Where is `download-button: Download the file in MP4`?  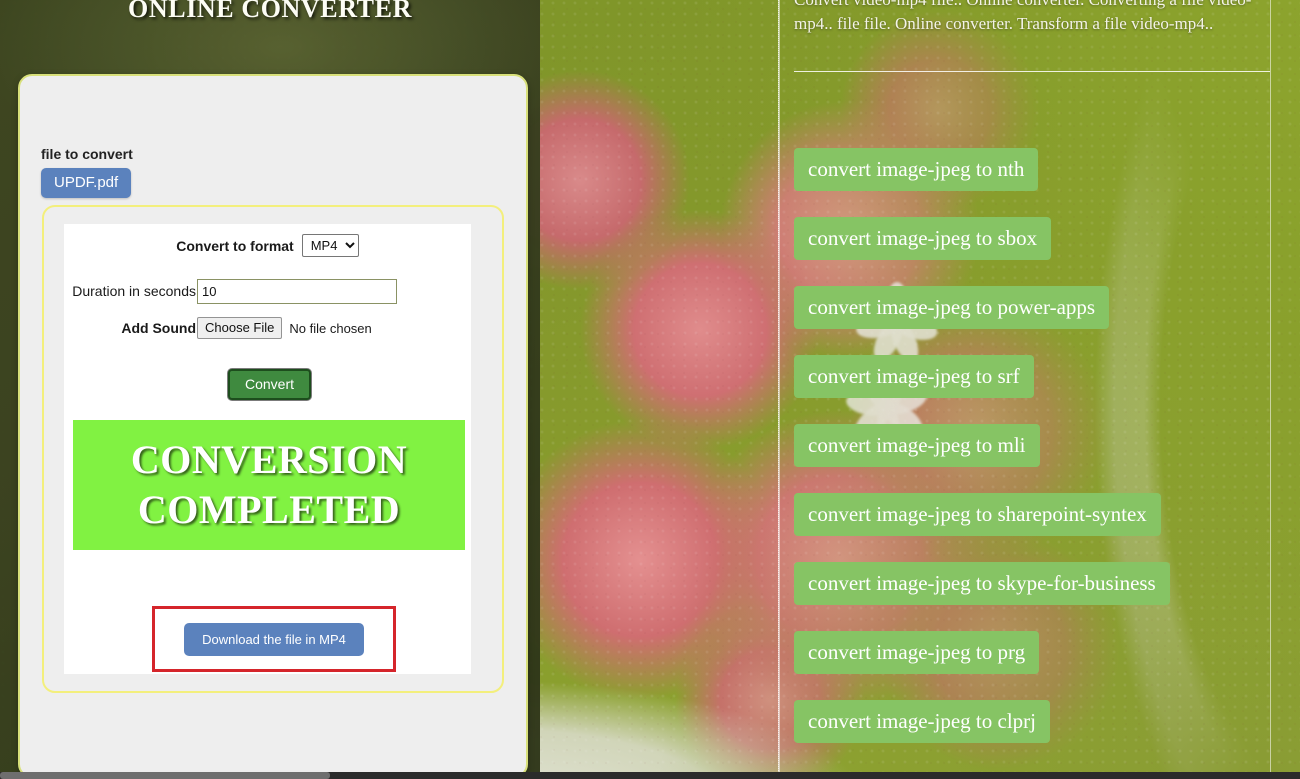
download-button: Download the file in MP4 is located at coordinates (274, 639).